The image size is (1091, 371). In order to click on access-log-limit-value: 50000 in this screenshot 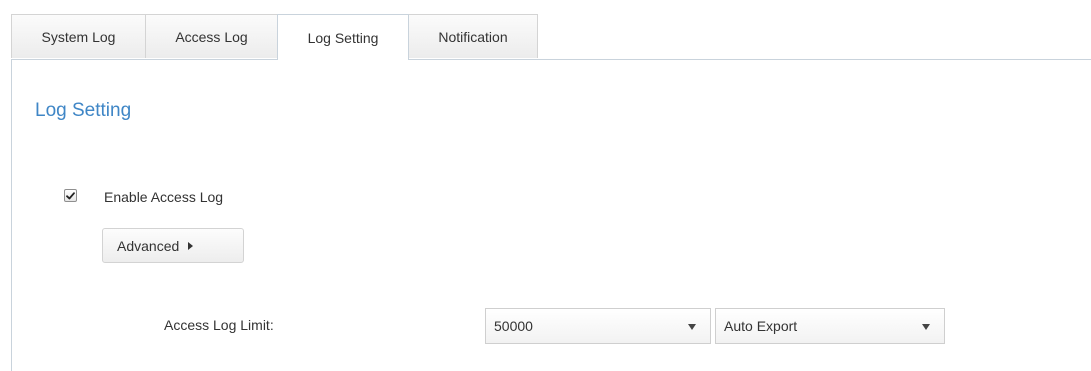, I will do `click(513, 326)`.